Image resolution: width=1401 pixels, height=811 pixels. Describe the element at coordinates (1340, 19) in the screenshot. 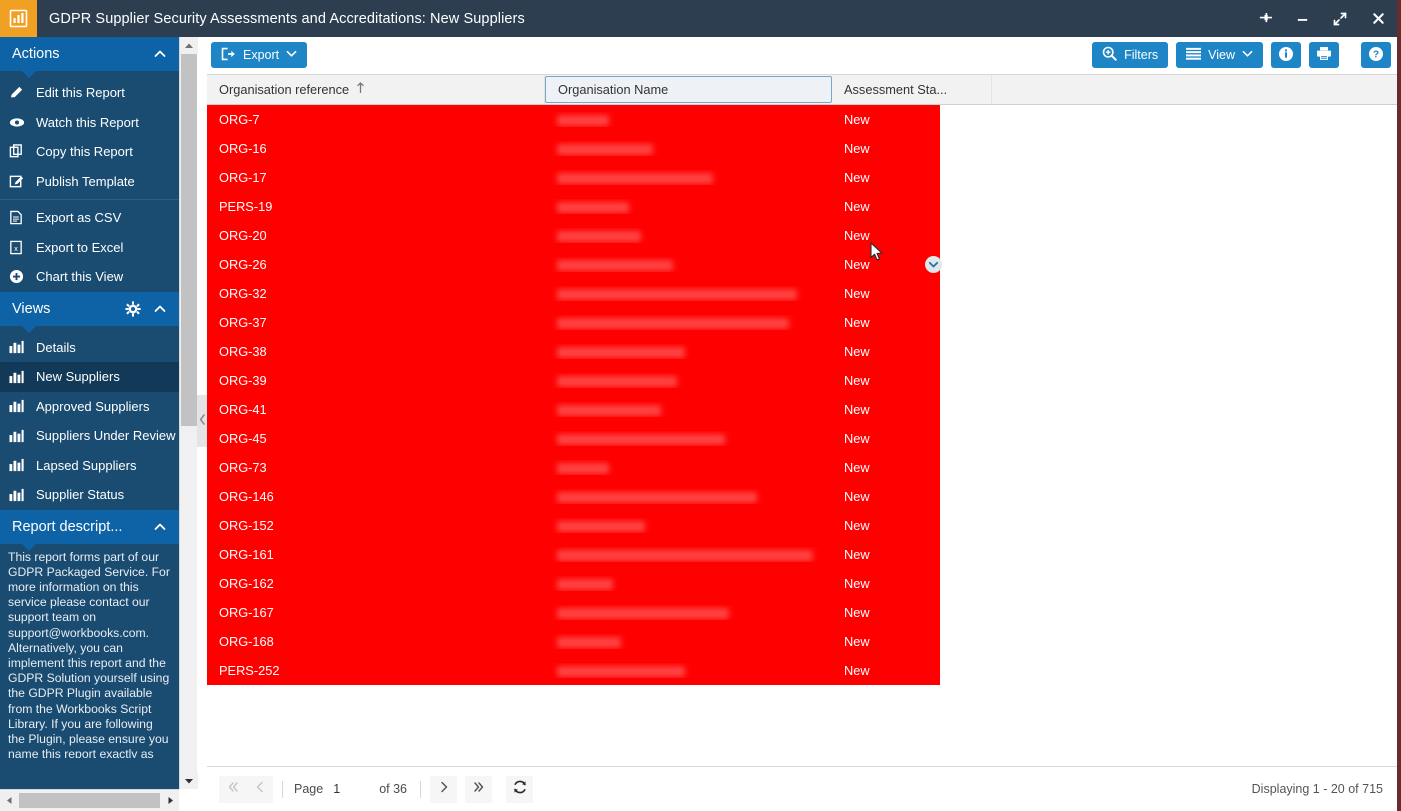

I see `maximize-icon` at that location.